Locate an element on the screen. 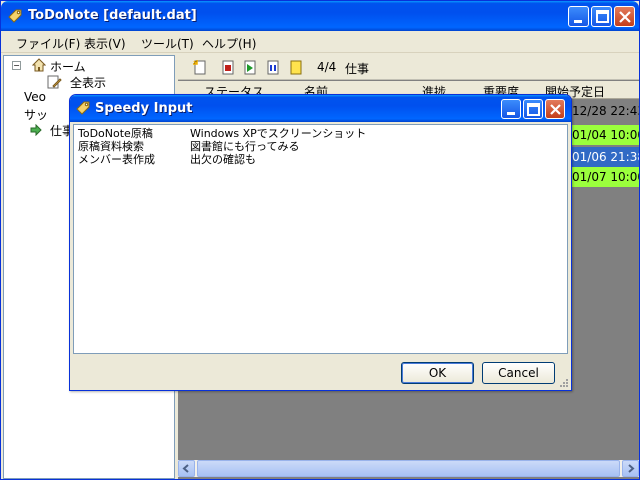 The width and height of the screenshot is (640, 480). ok-button: OK is located at coordinates (437, 373).